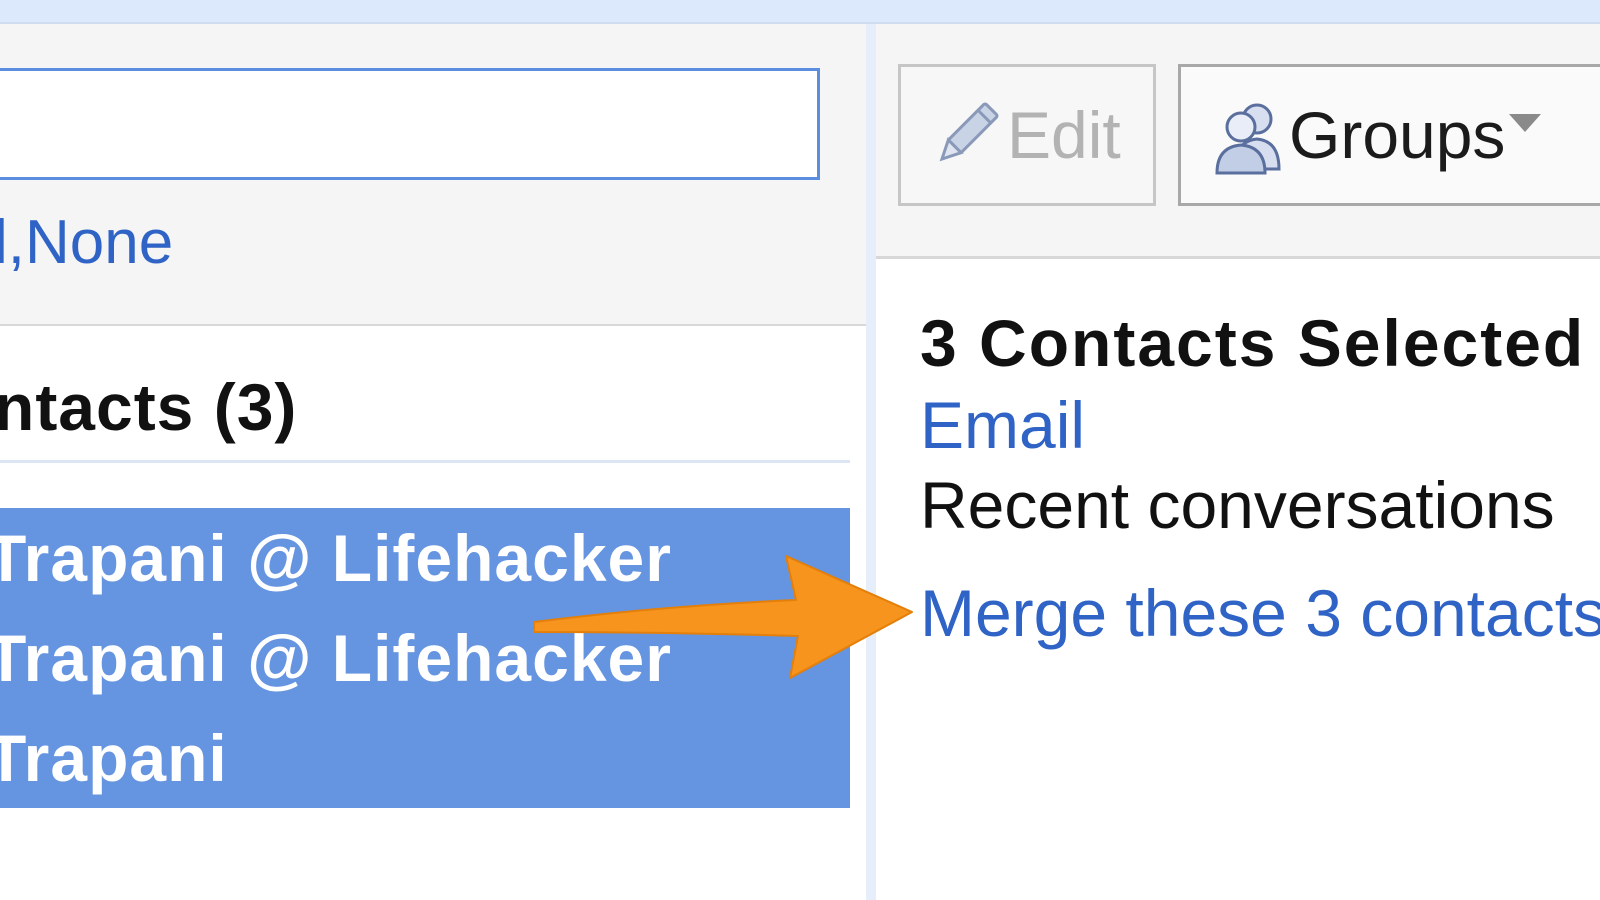  Describe the element at coordinates (410, 124) in the screenshot. I see `search-input` at that location.